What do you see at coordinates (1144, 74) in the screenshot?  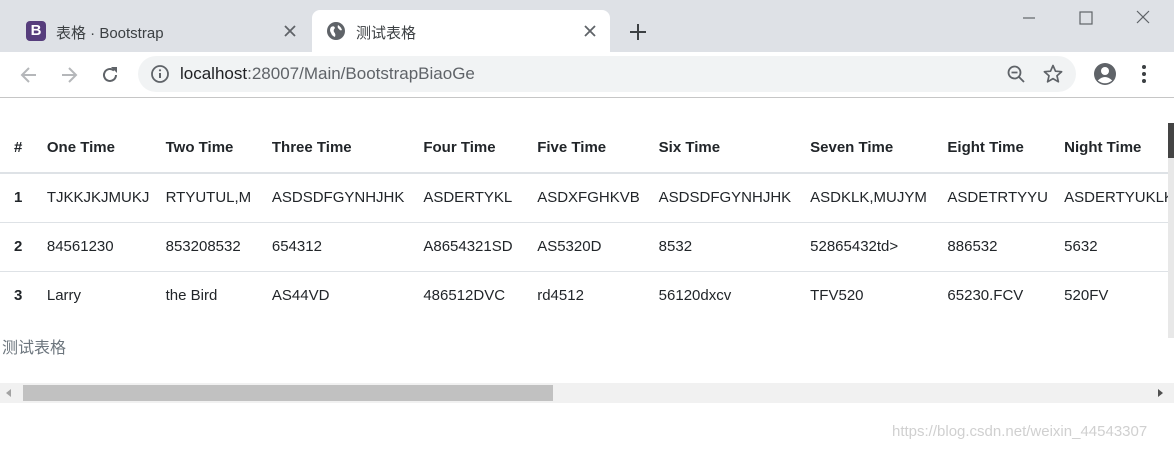 I see `more-menu-icon` at bounding box center [1144, 74].